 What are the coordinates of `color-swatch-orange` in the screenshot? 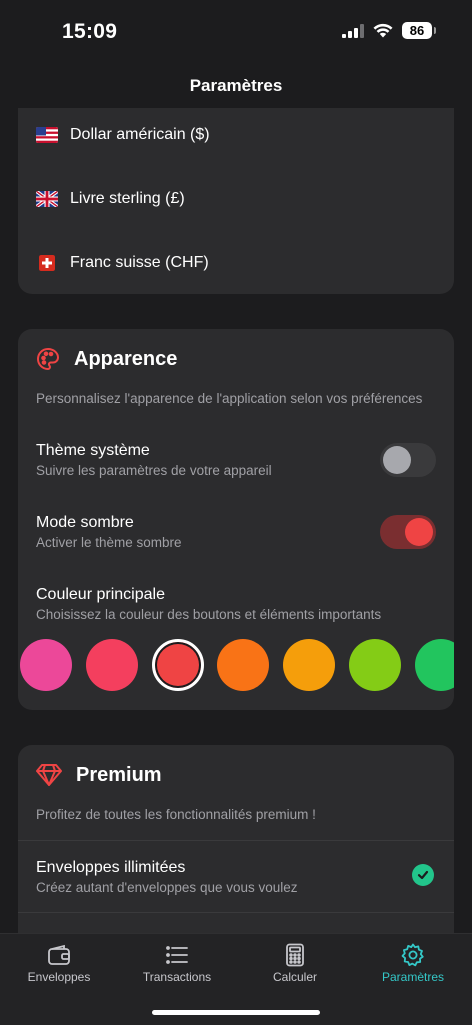 It's located at (243, 665).